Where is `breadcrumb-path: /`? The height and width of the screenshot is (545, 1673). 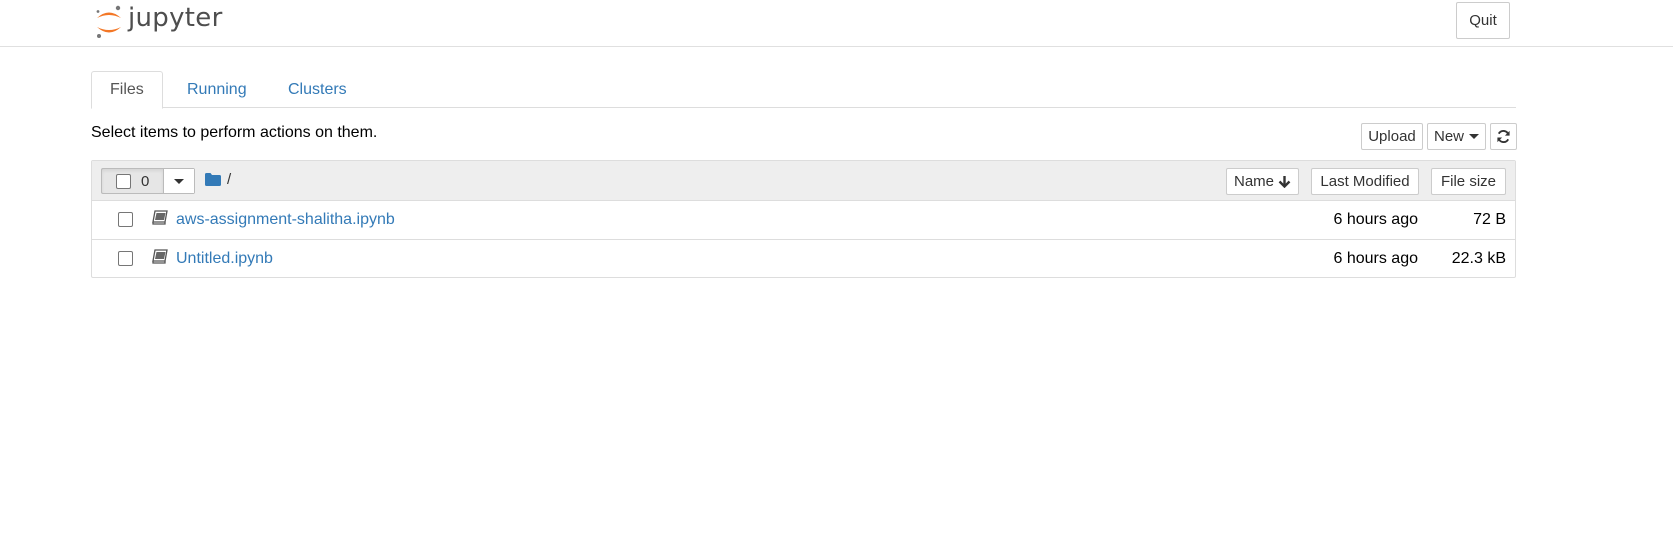 breadcrumb-path: / is located at coordinates (229, 179).